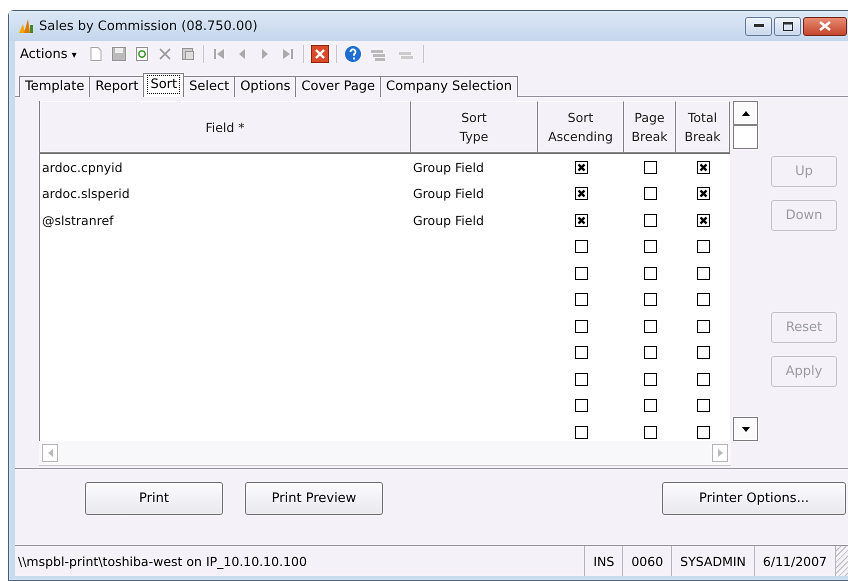 Image resolution: width=848 pixels, height=581 pixels. I want to click on minimize-button, so click(758, 26).